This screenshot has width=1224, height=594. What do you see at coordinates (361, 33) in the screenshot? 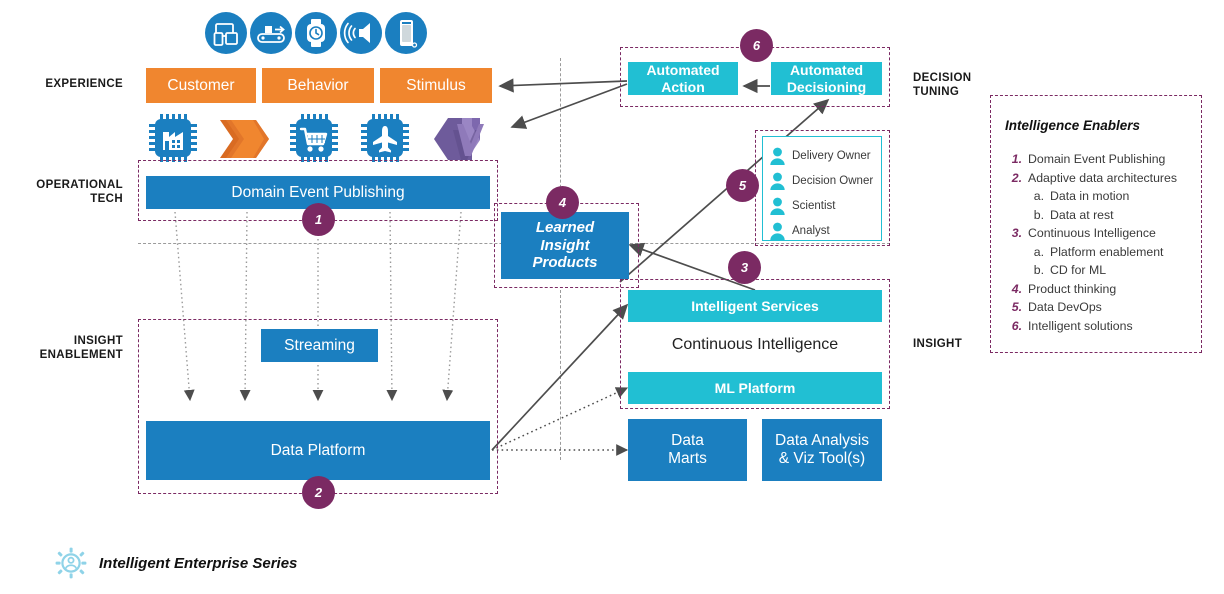
I see `sensor-speaker-icon` at bounding box center [361, 33].